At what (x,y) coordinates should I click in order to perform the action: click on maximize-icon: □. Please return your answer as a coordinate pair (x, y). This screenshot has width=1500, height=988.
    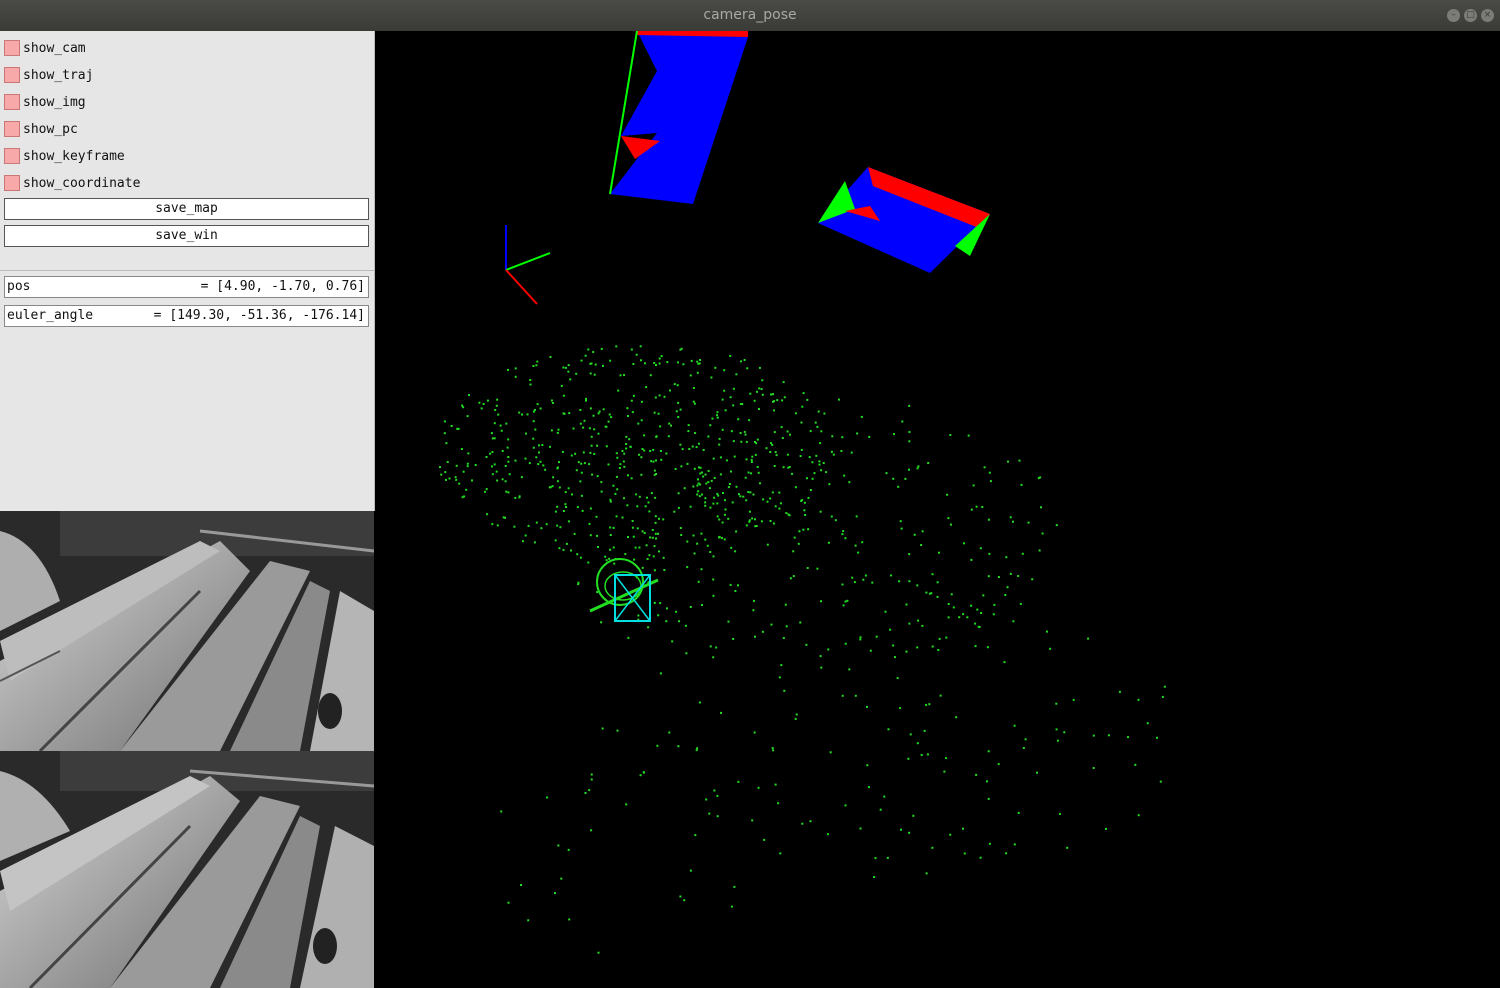
    Looking at the image, I should click on (1470, 15).